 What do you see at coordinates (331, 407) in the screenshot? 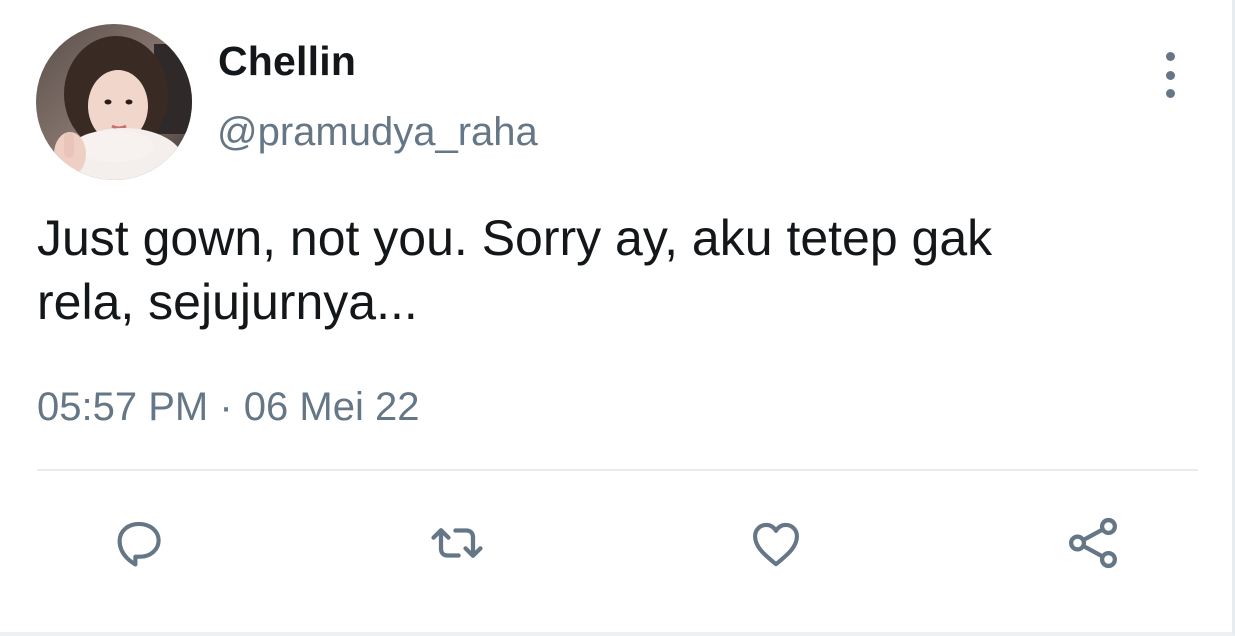
I see `tweet-date: 06 Mei 22` at bounding box center [331, 407].